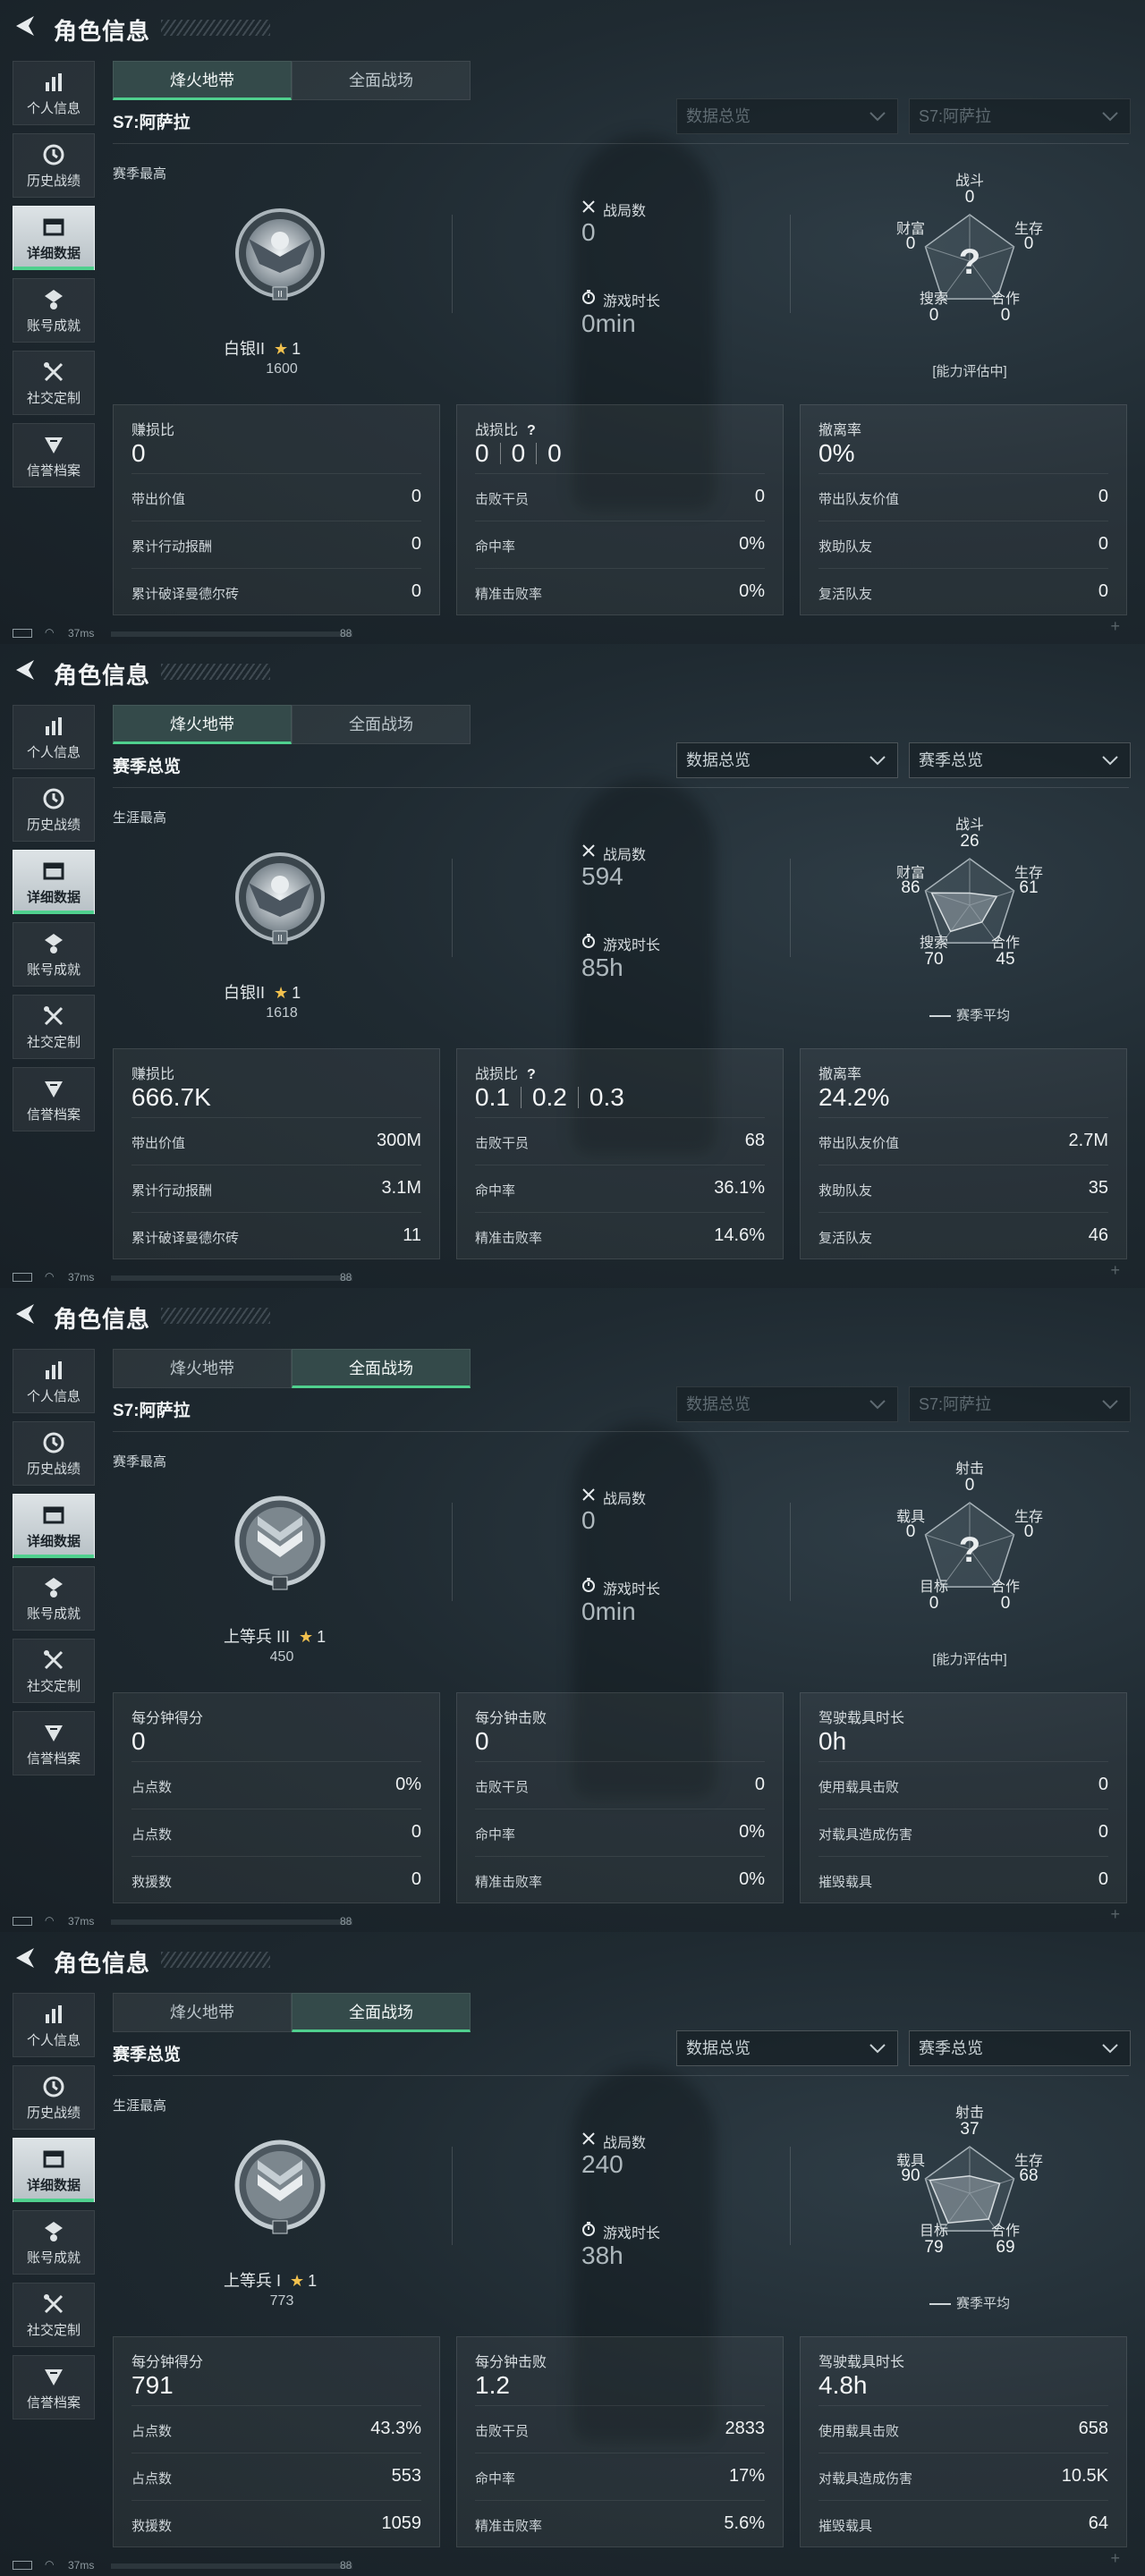 This screenshot has height=2576, width=1145. Describe the element at coordinates (620, 509) in the screenshot. I see `stat-card: 战损比? 0 0 0 击败干员 0 命中率 0% 精准击败率 0%` at that location.